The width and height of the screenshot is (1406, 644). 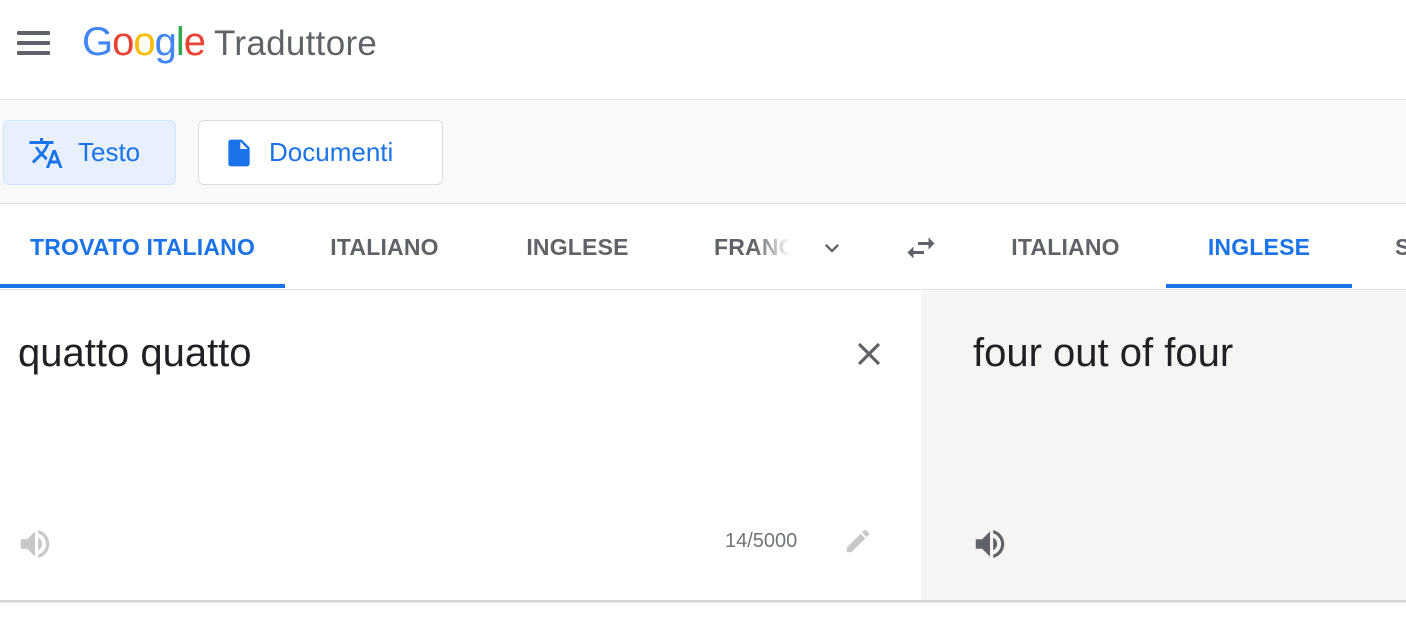 What do you see at coordinates (384, 247) in the screenshot?
I see `tab-source-italiano: ITALIANO` at bounding box center [384, 247].